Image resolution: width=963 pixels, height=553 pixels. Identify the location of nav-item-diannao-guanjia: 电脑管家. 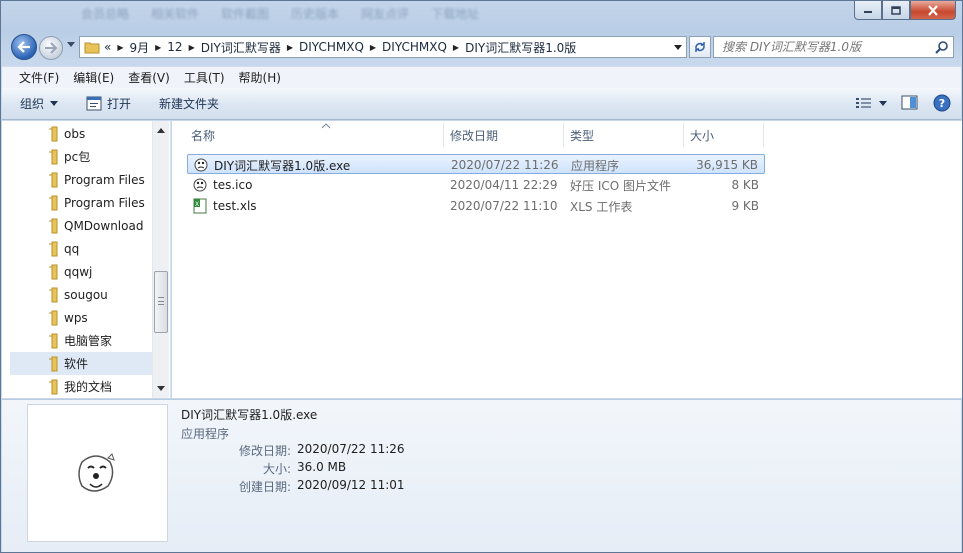
(82, 340).